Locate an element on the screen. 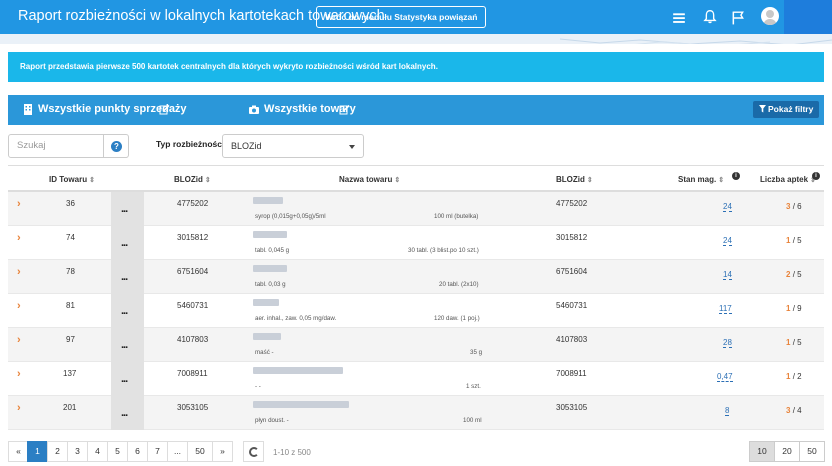 The height and width of the screenshot is (466, 832). cell-blozid: 4775202 is located at coordinates (193, 203).